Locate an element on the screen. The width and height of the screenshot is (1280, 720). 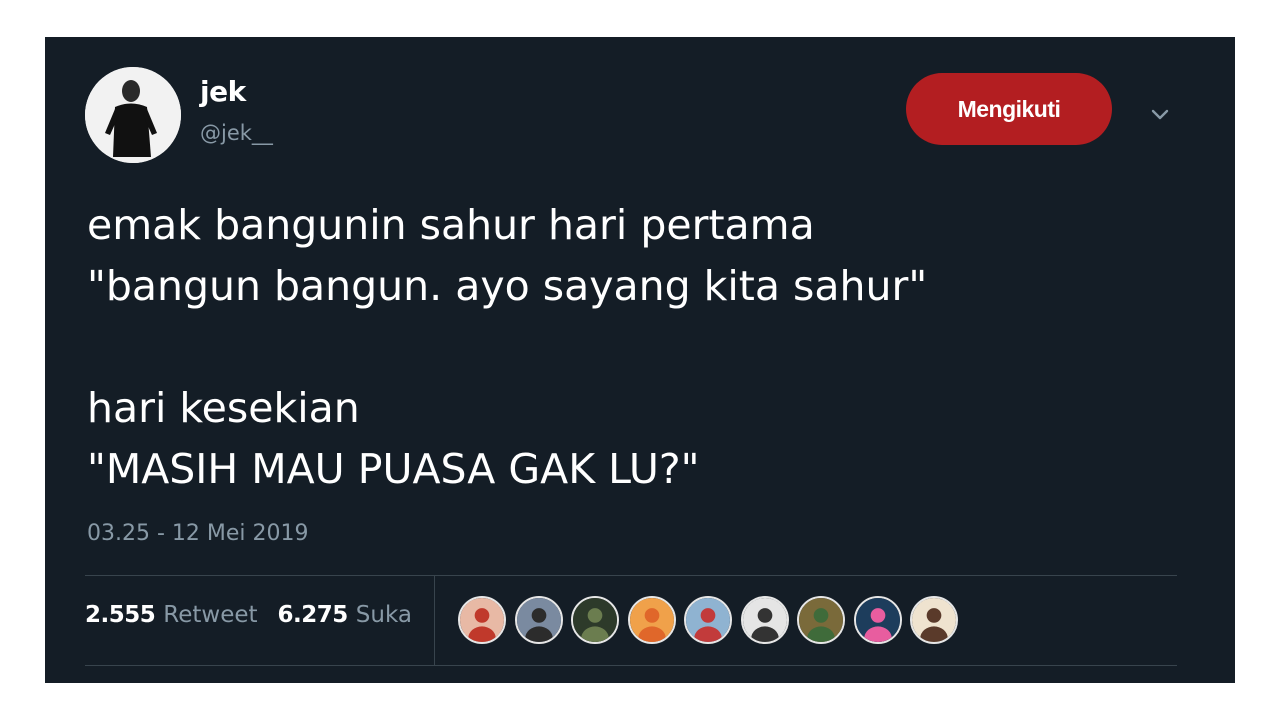
liker-avatars is located at coordinates (712, 620).